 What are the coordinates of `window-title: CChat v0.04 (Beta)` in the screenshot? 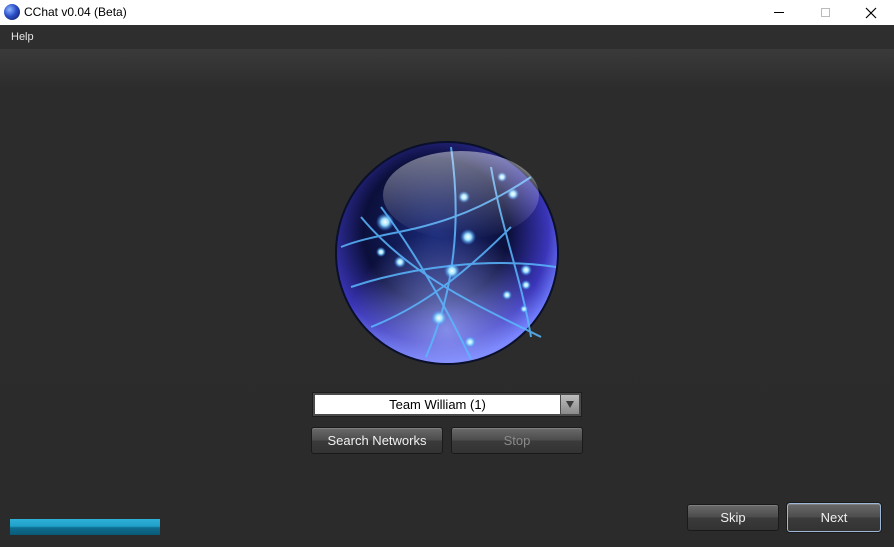 It's located at (75, 12).